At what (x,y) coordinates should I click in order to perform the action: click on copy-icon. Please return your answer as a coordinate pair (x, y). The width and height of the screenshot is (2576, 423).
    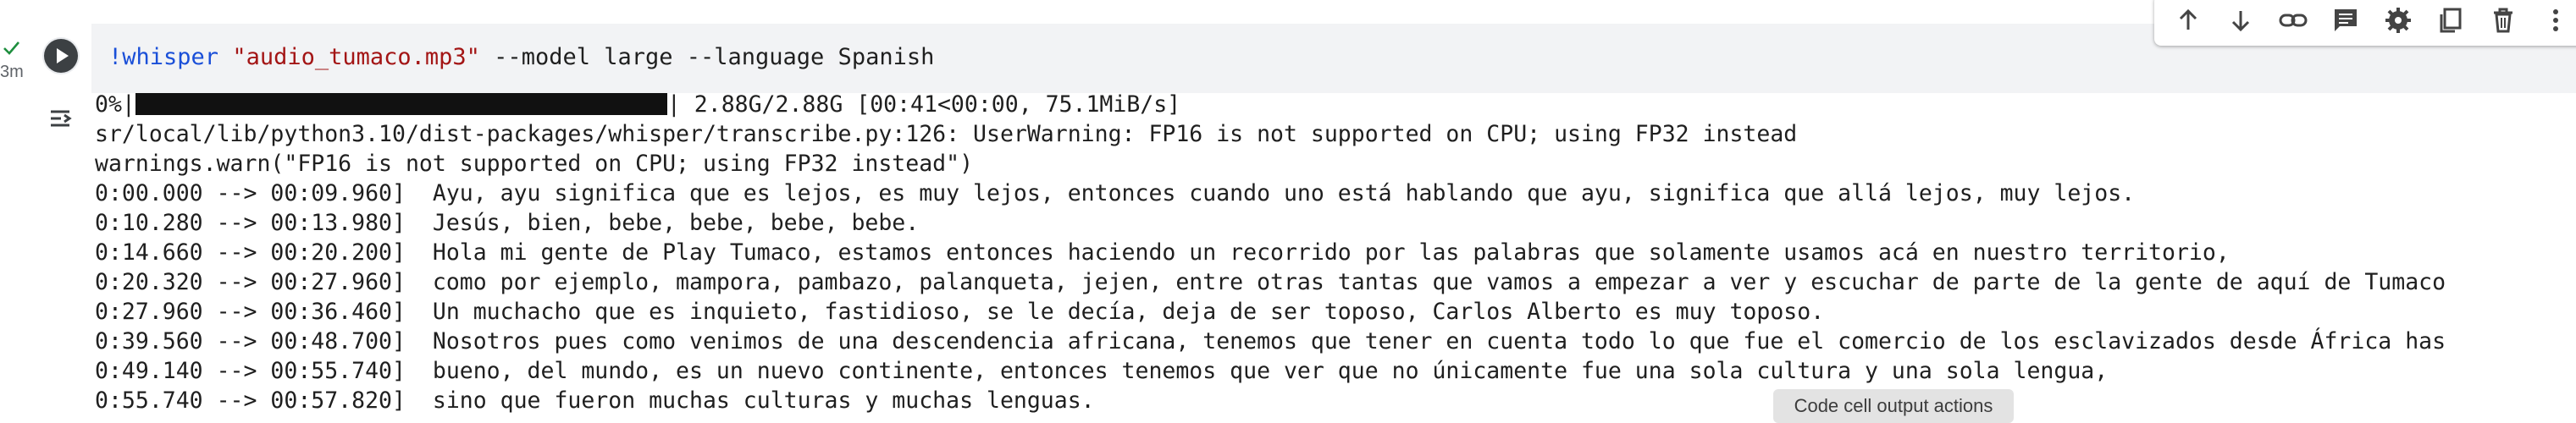
    Looking at the image, I should click on (2451, 20).